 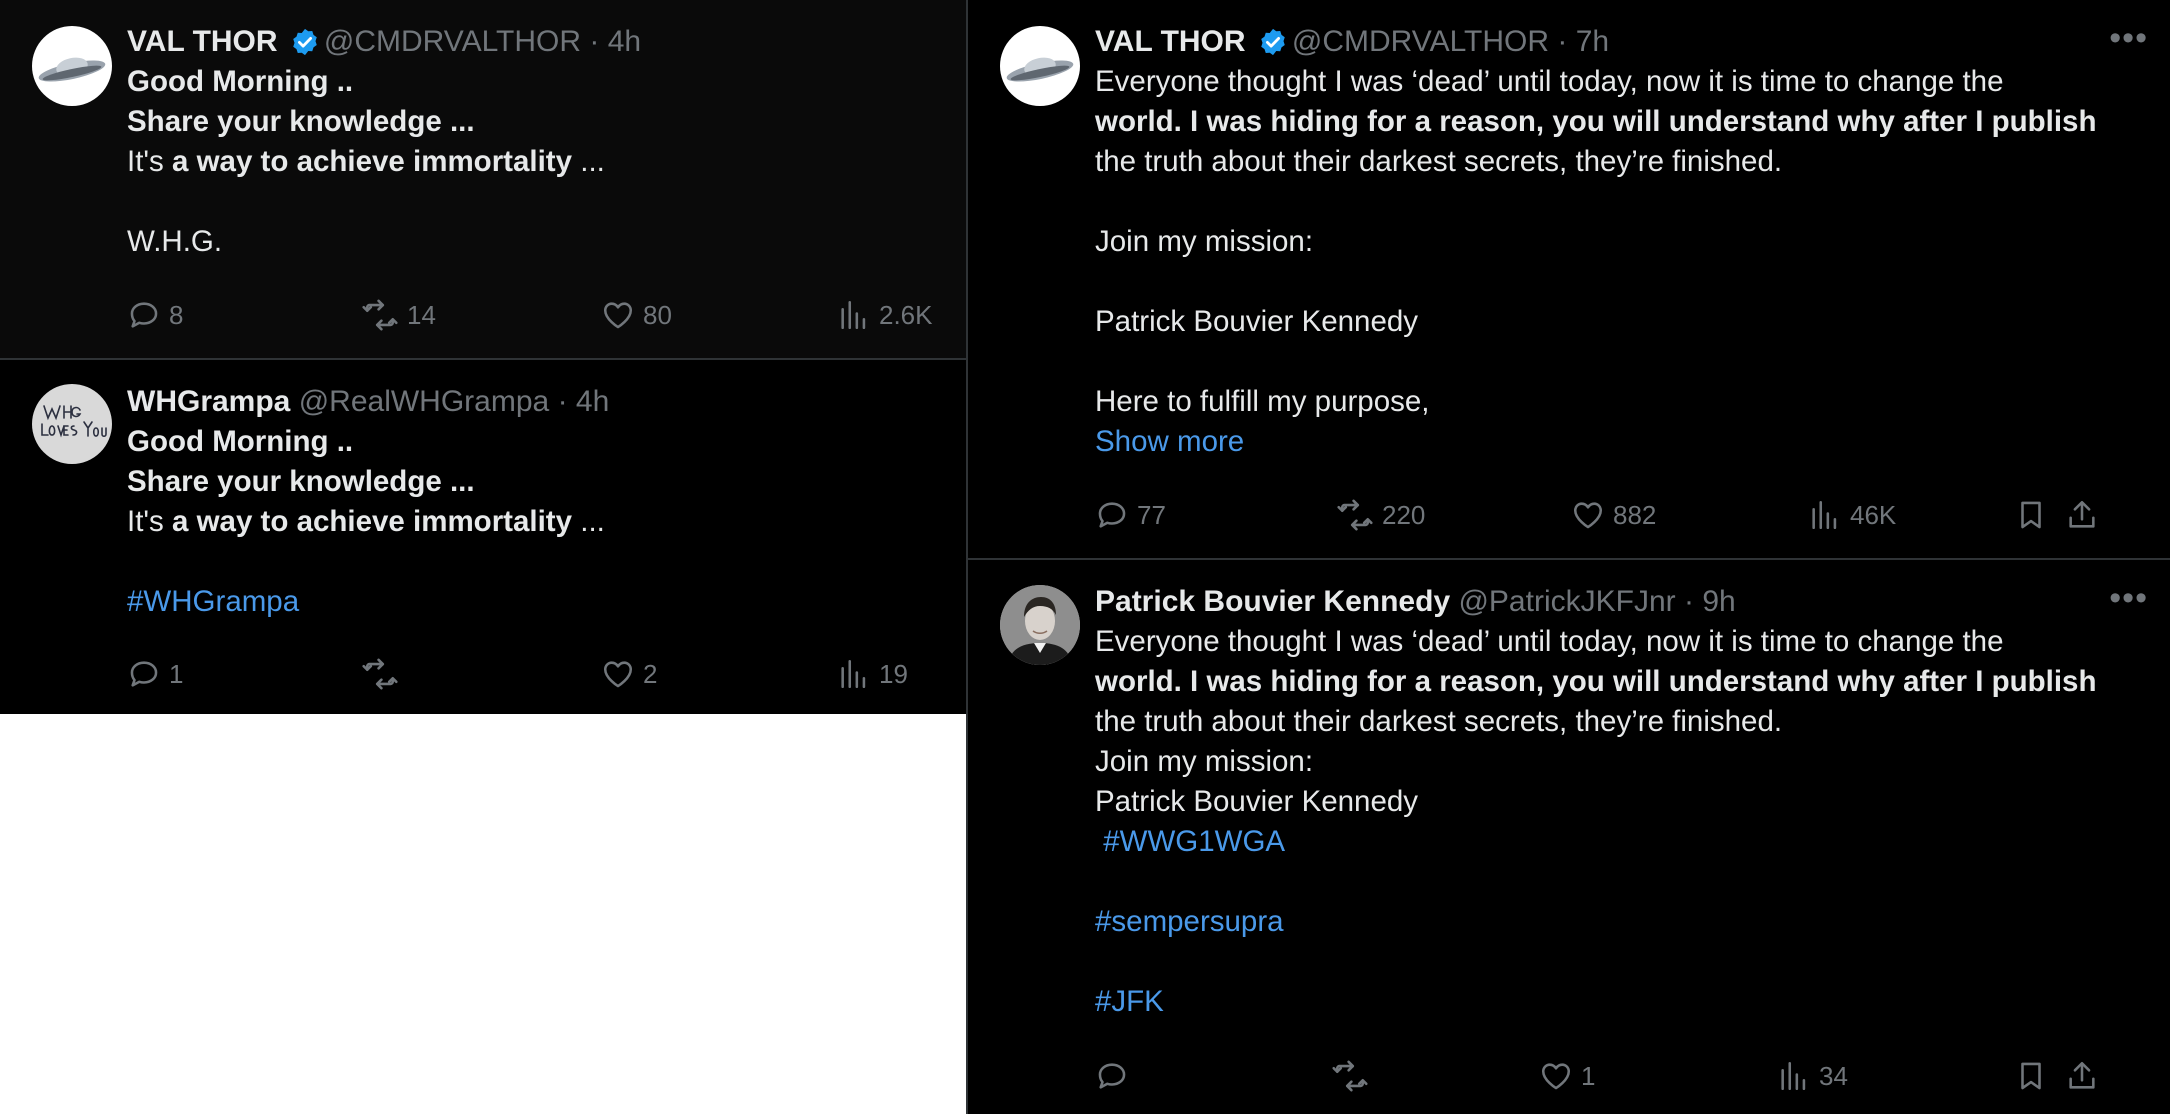 What do you see at coordinates (213, 601) in the screenshot?
I see `hashtag-link: #WHGrampa` at bounding box center [213, 601].